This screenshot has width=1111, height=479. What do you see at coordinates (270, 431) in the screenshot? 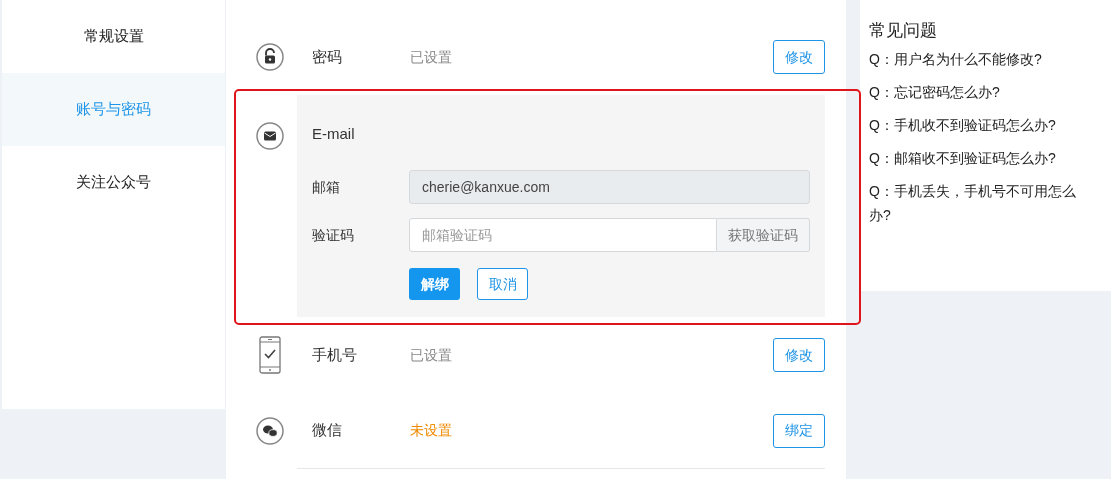
I see `chat-bubbles-icon` at bounding box center [270, 431].